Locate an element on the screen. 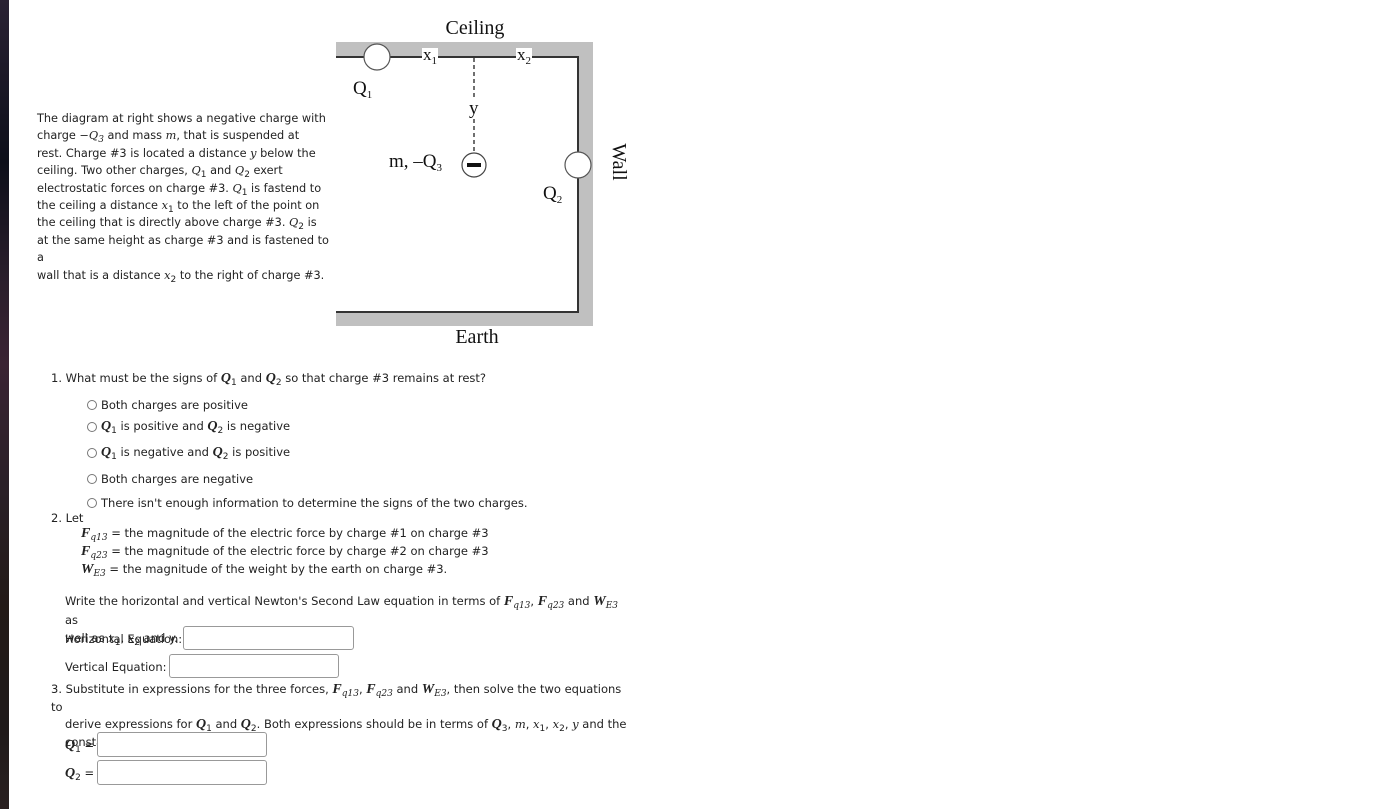 The image size is (1396, 809). boundary-line is located at coordinates (457, 184).